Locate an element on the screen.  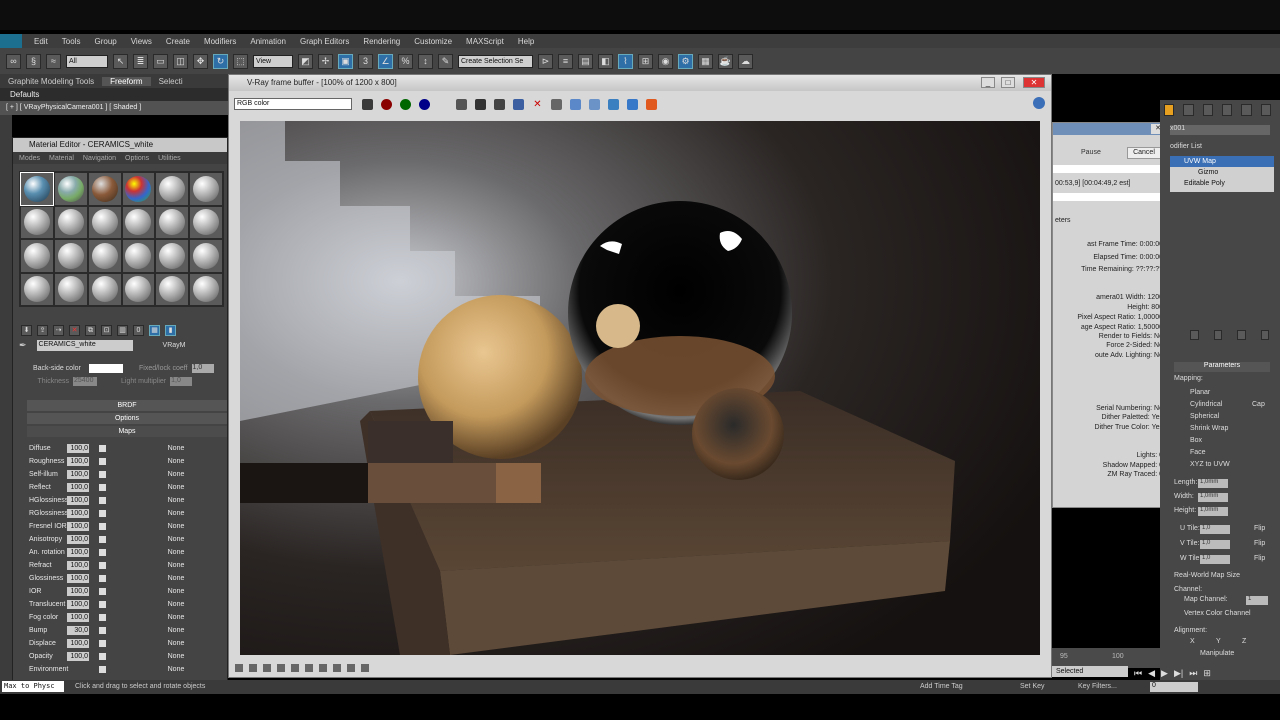
mapping-radio: Shrink Wrap is located at coordinates (1209, 428).